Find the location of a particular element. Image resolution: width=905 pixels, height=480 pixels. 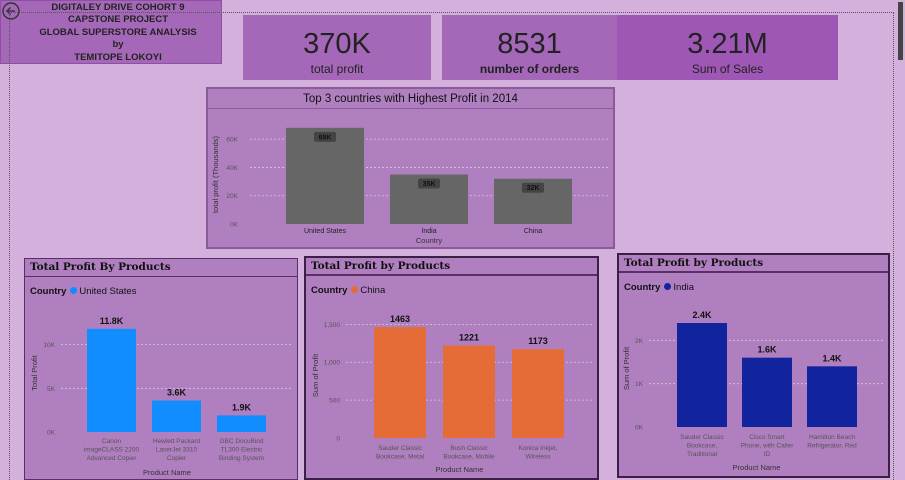

data-label: 32K is located at coordinates (533, 188).